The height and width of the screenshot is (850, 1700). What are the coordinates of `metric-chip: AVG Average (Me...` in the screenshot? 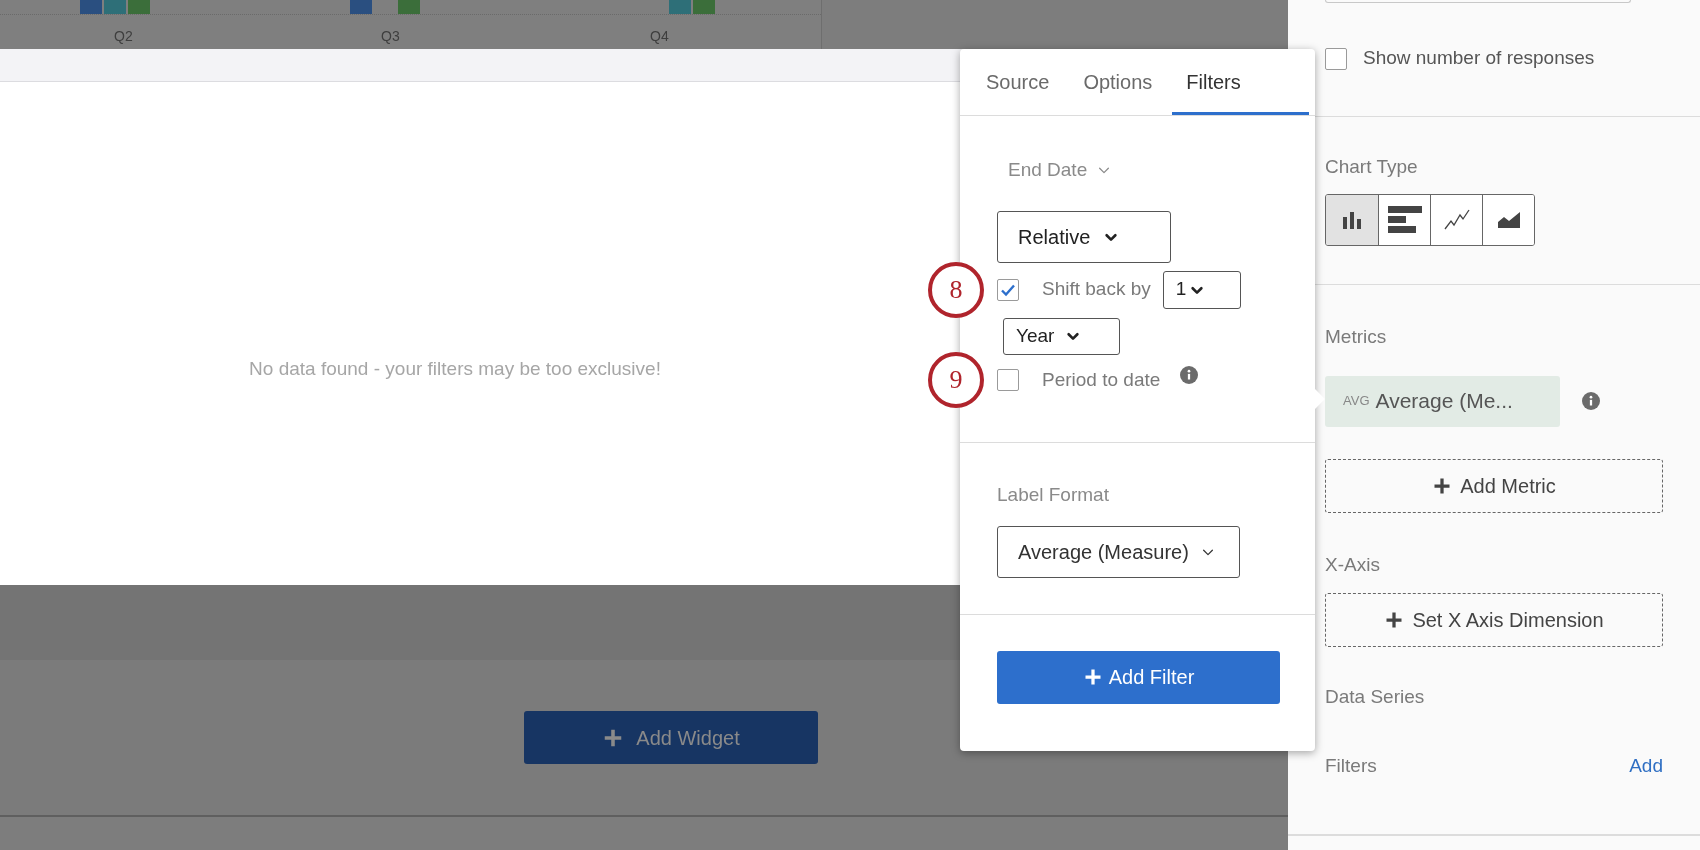 It's located at (1442, 401).